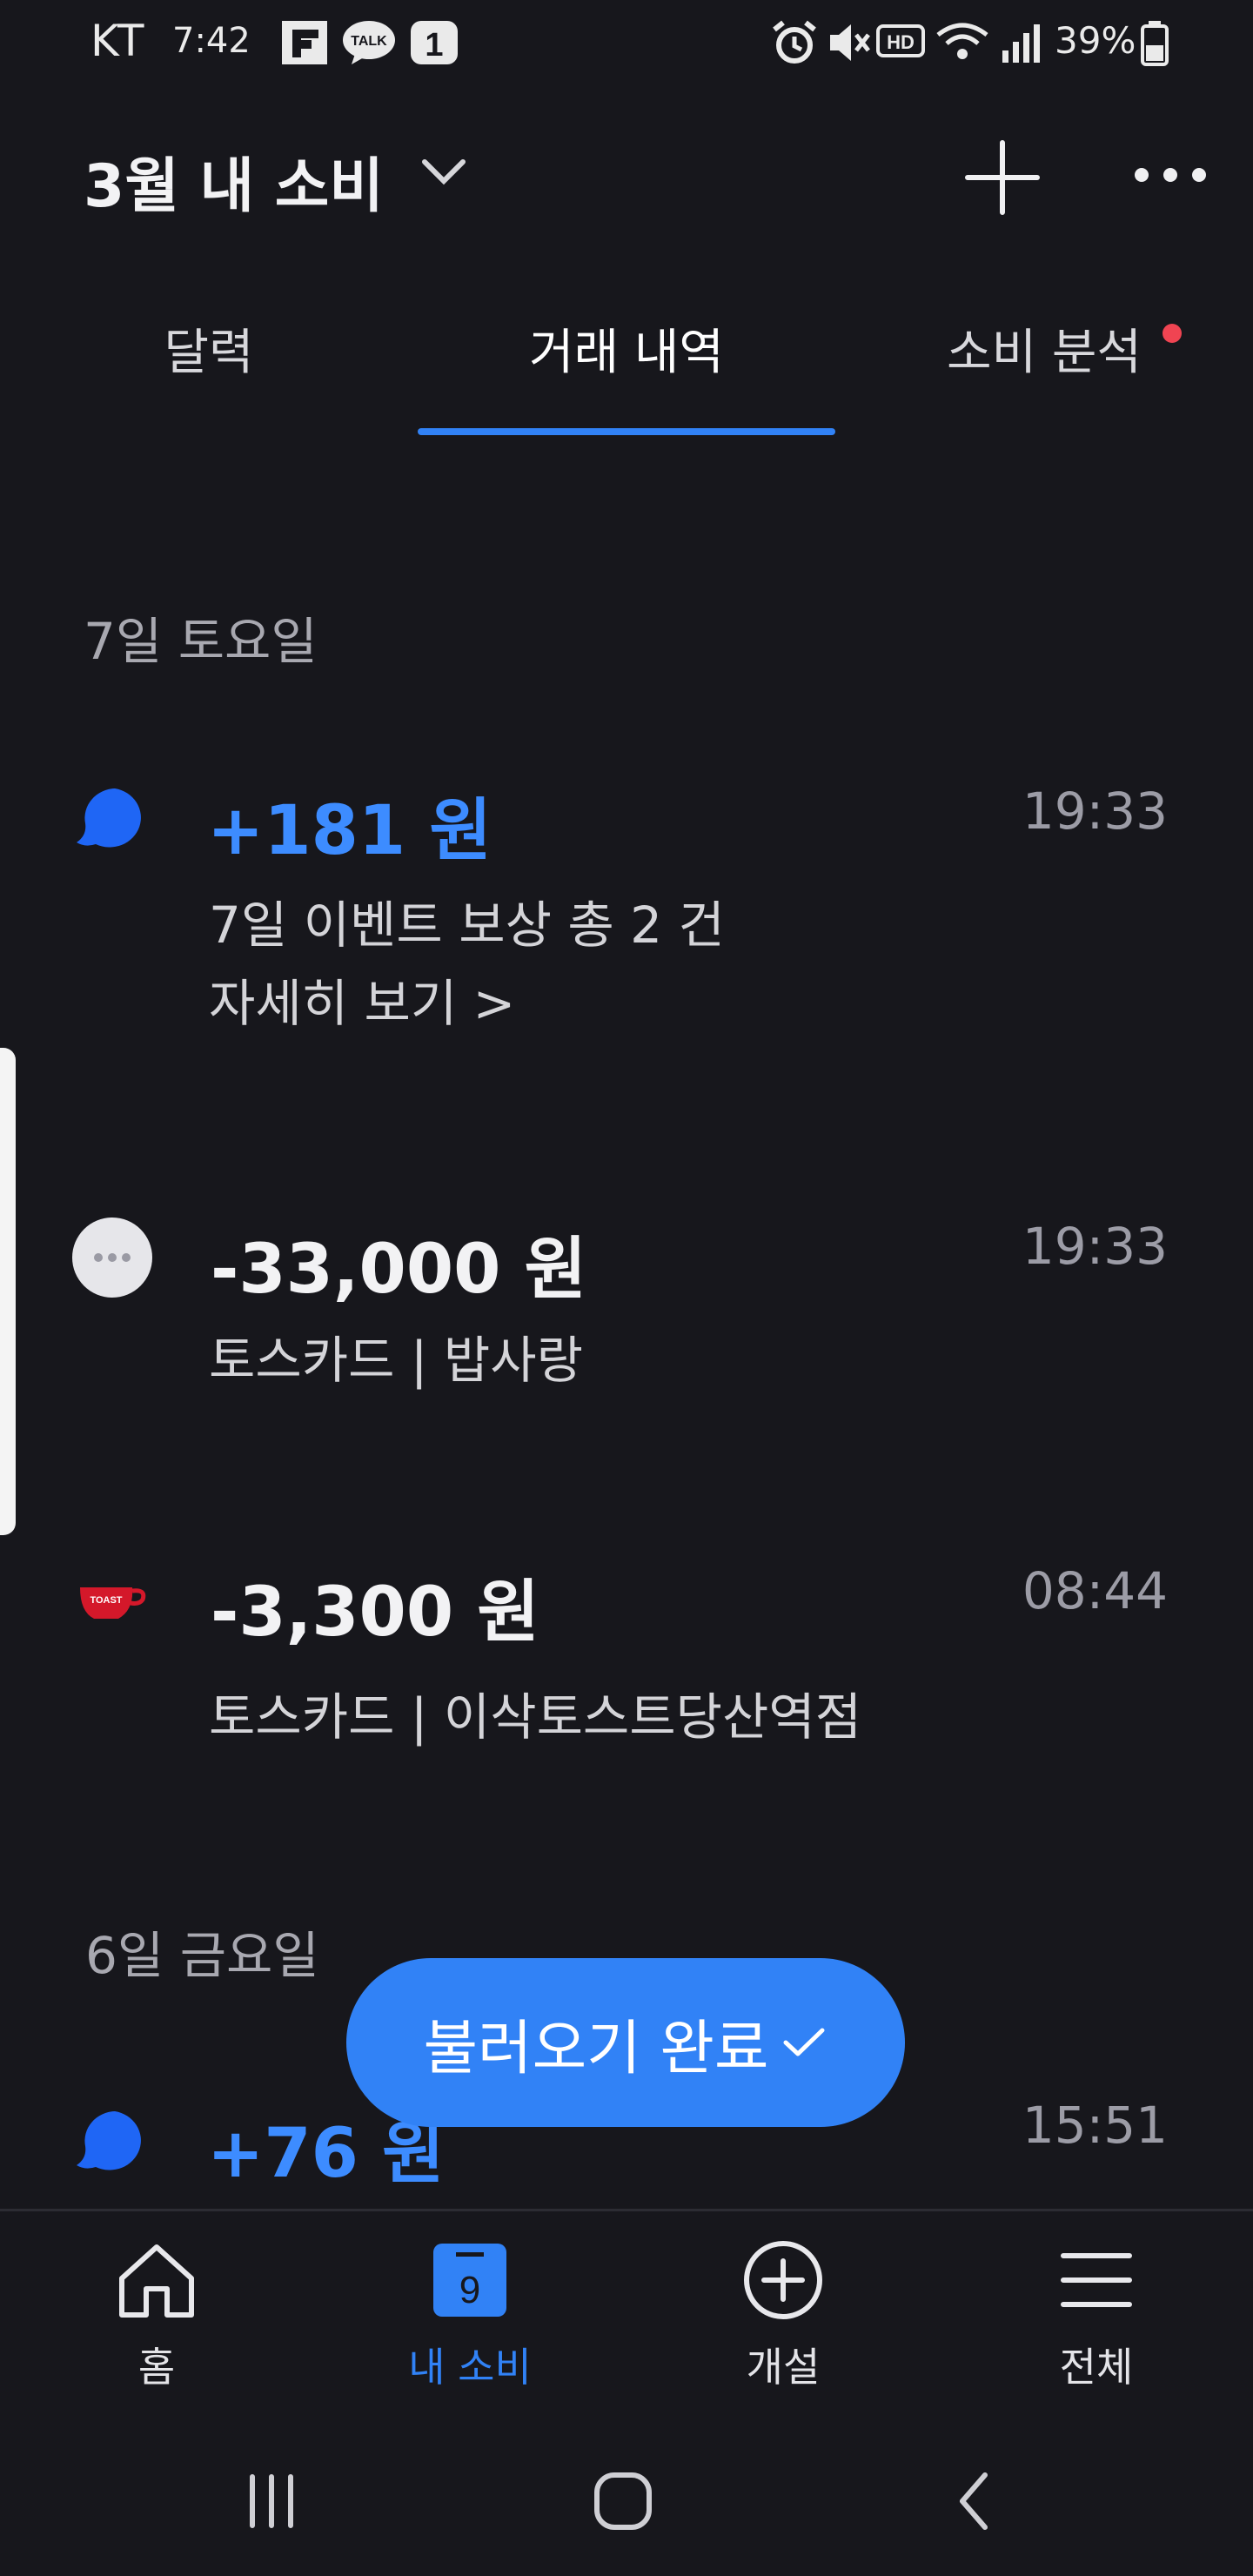  What do you see at coordinates (234, 181) in the screenshot?
I see `page-title: 3월 내 소비` at bounding box center [234, 181].